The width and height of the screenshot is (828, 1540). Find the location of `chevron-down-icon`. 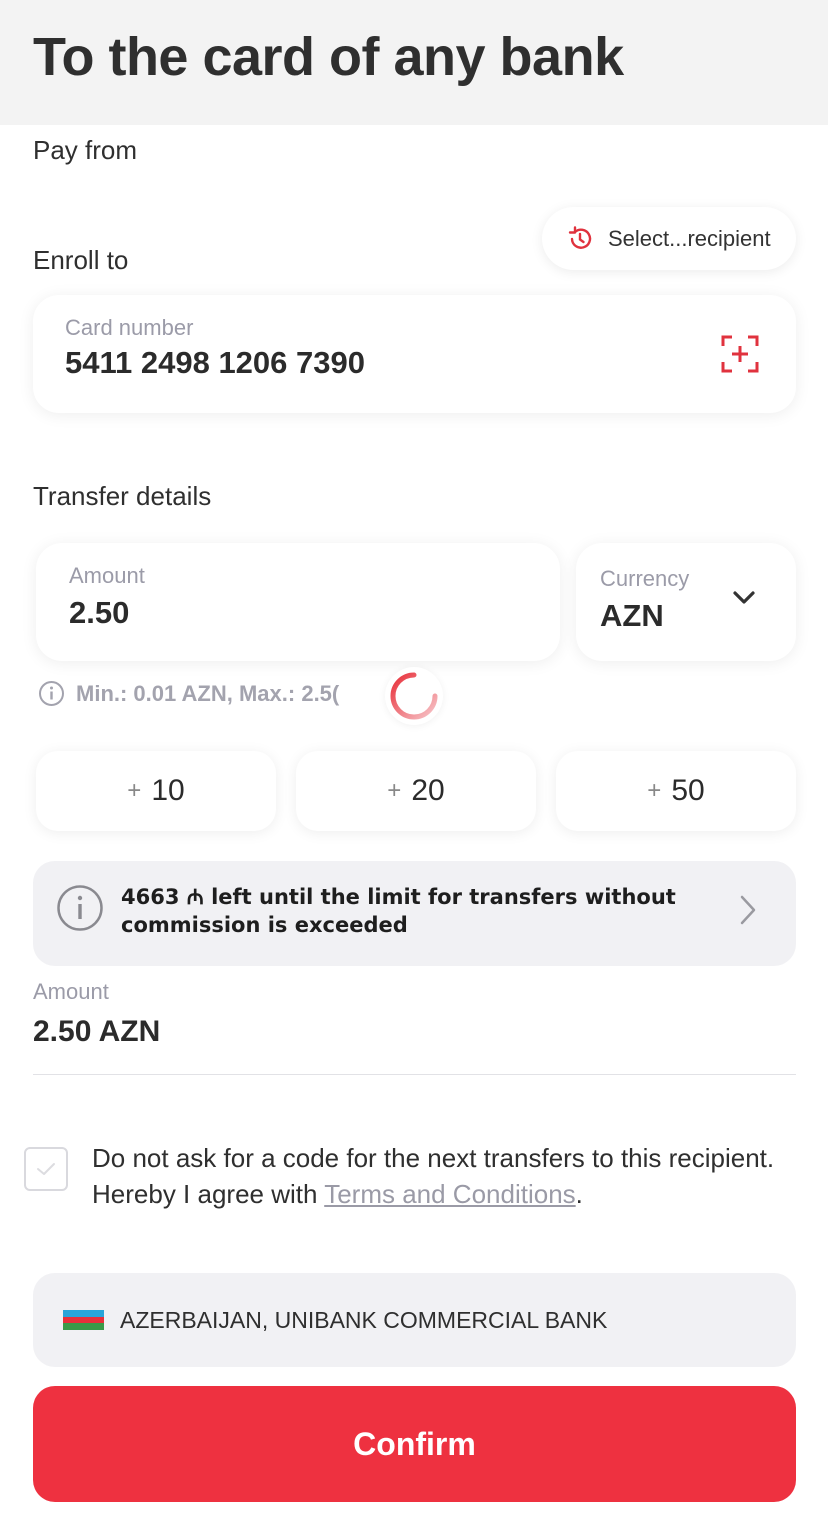

chevron-down-icon is located at coordinates (744, 597).